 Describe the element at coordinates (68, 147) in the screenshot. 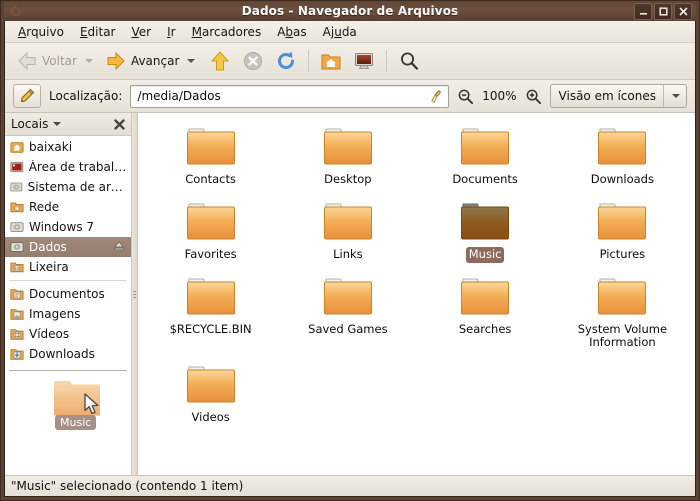

I see `sidebar-item-baixaki: baixaki` at that location.